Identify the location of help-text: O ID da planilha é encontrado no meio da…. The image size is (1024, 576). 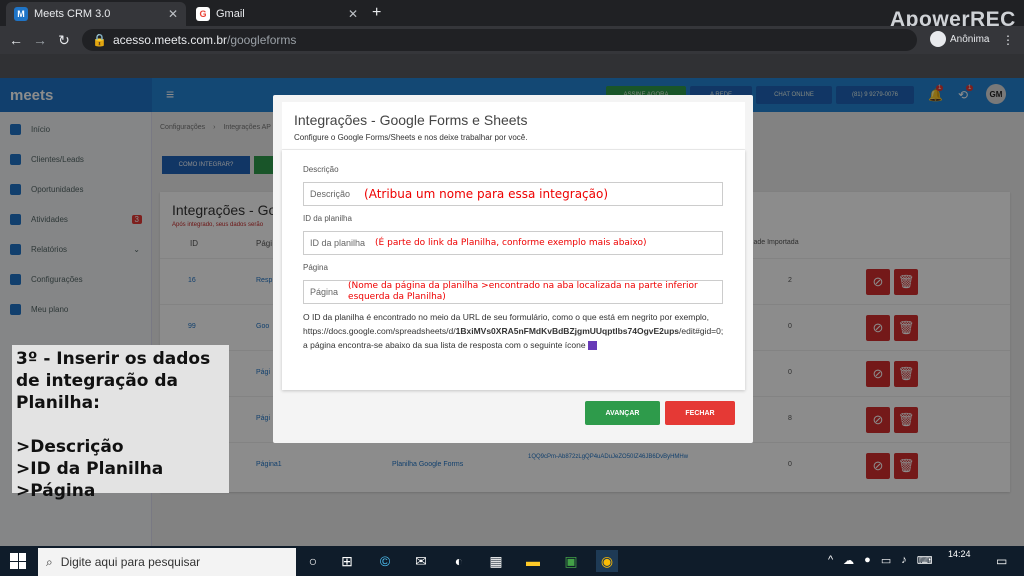
(513, 331).